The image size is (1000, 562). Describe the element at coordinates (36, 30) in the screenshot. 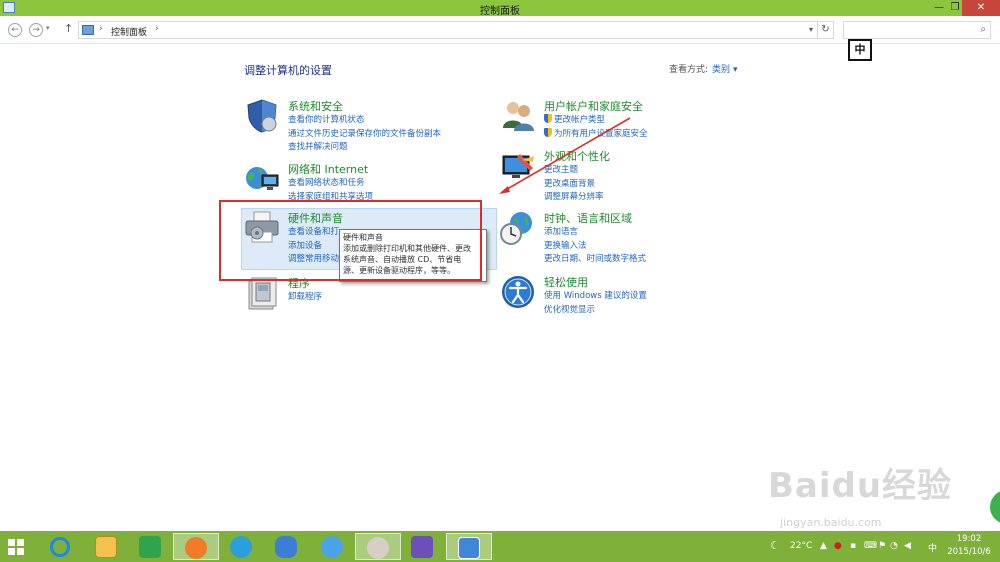

I see `forward-button: →` at that location.